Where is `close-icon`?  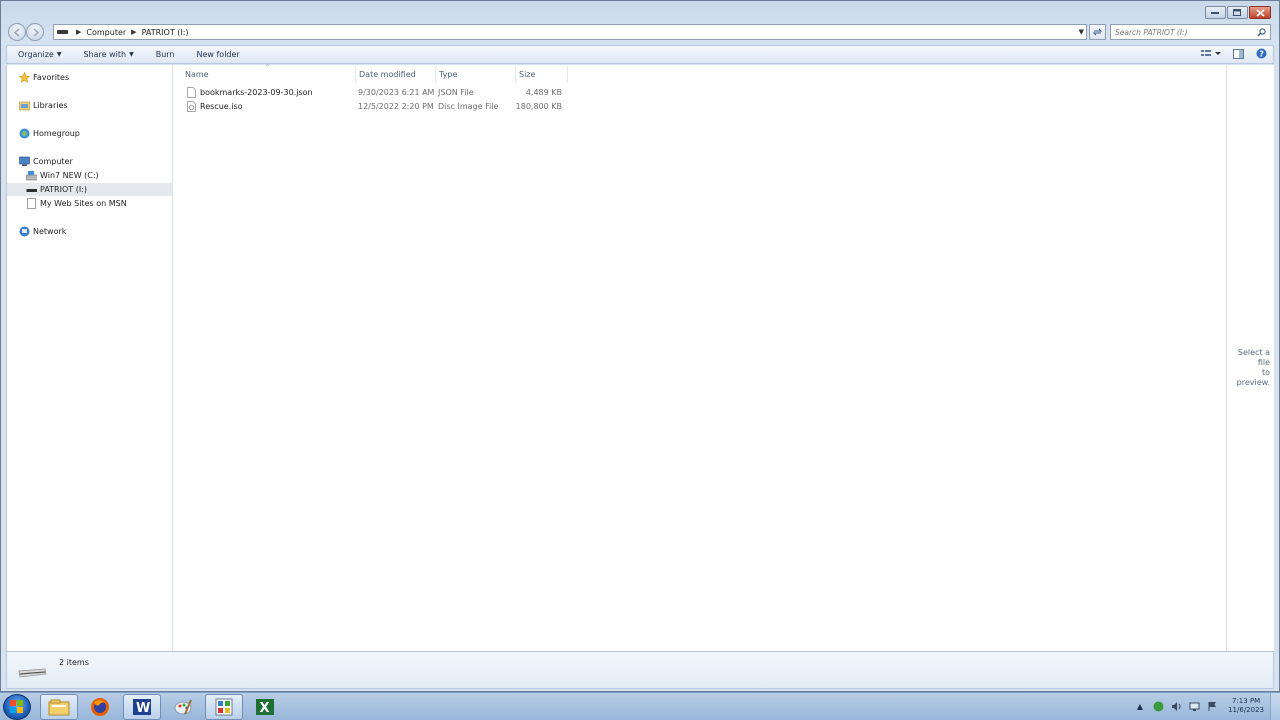
close-icon is located at coordinates (1260, 12).